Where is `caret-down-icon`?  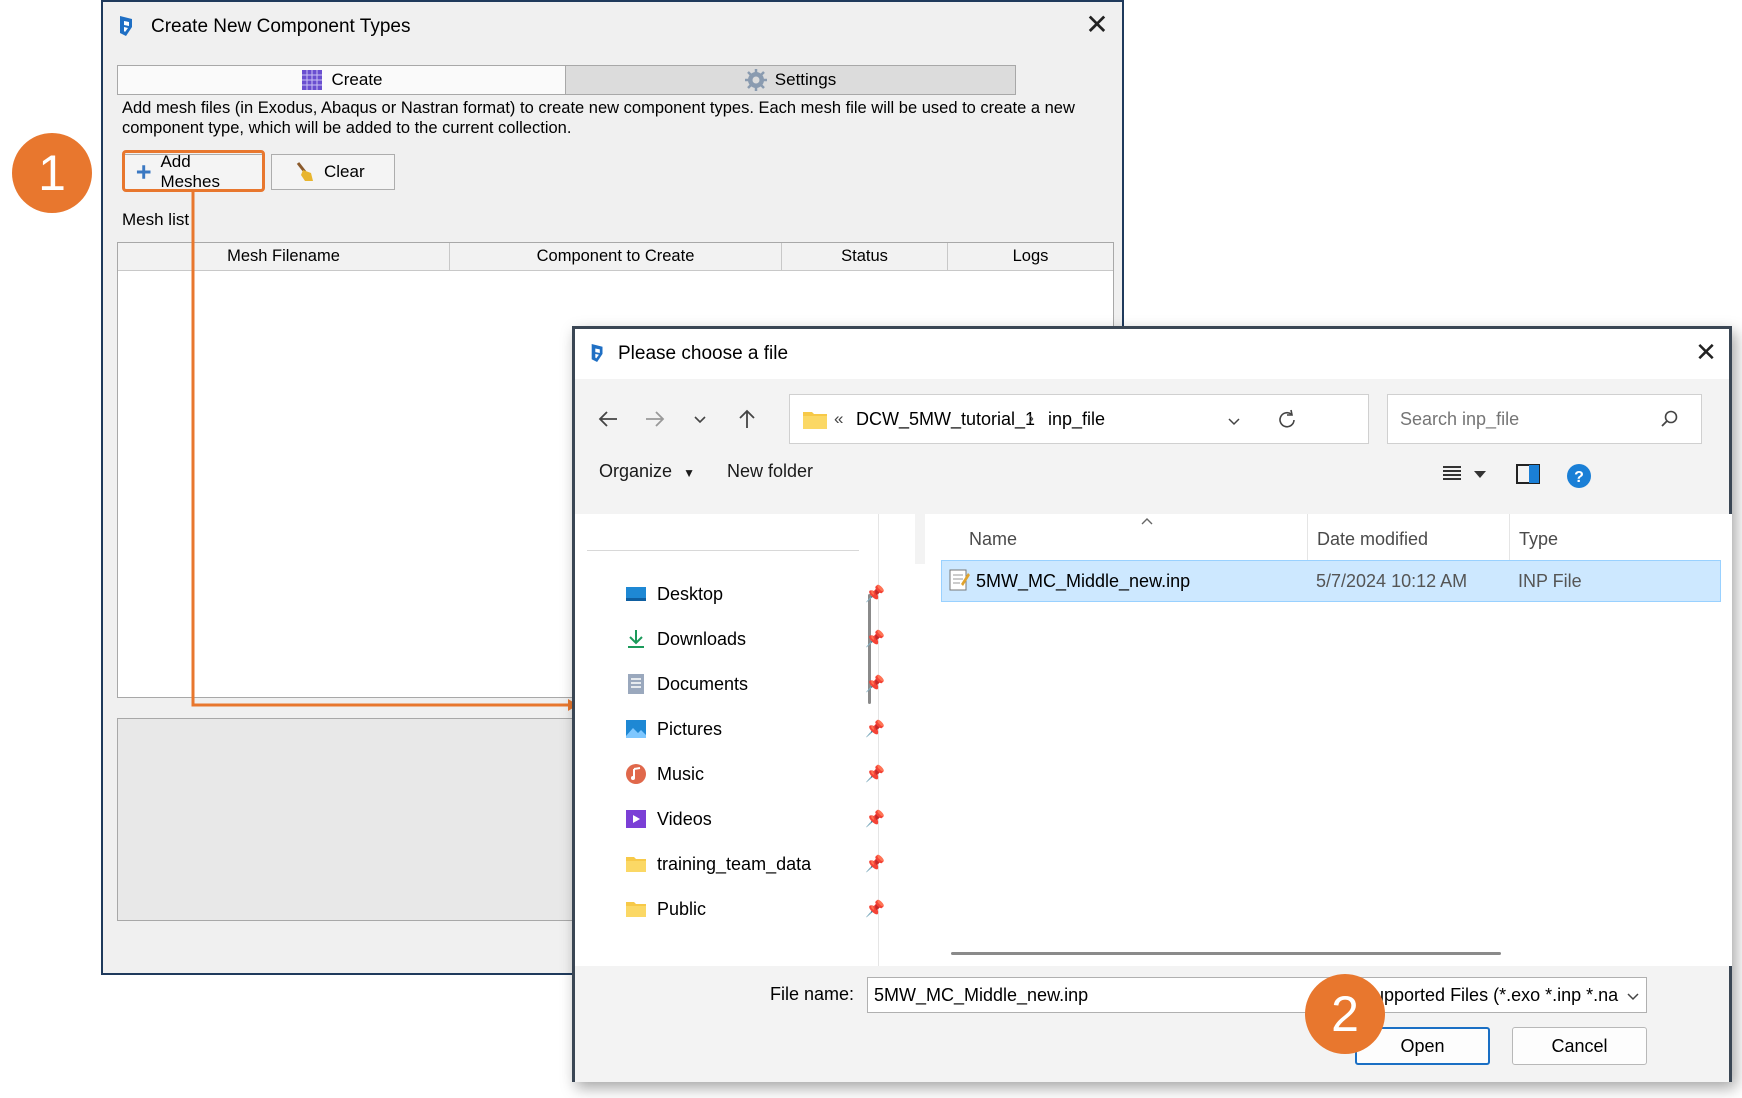 caret-down-icon is located at coordinates (1480, 474).